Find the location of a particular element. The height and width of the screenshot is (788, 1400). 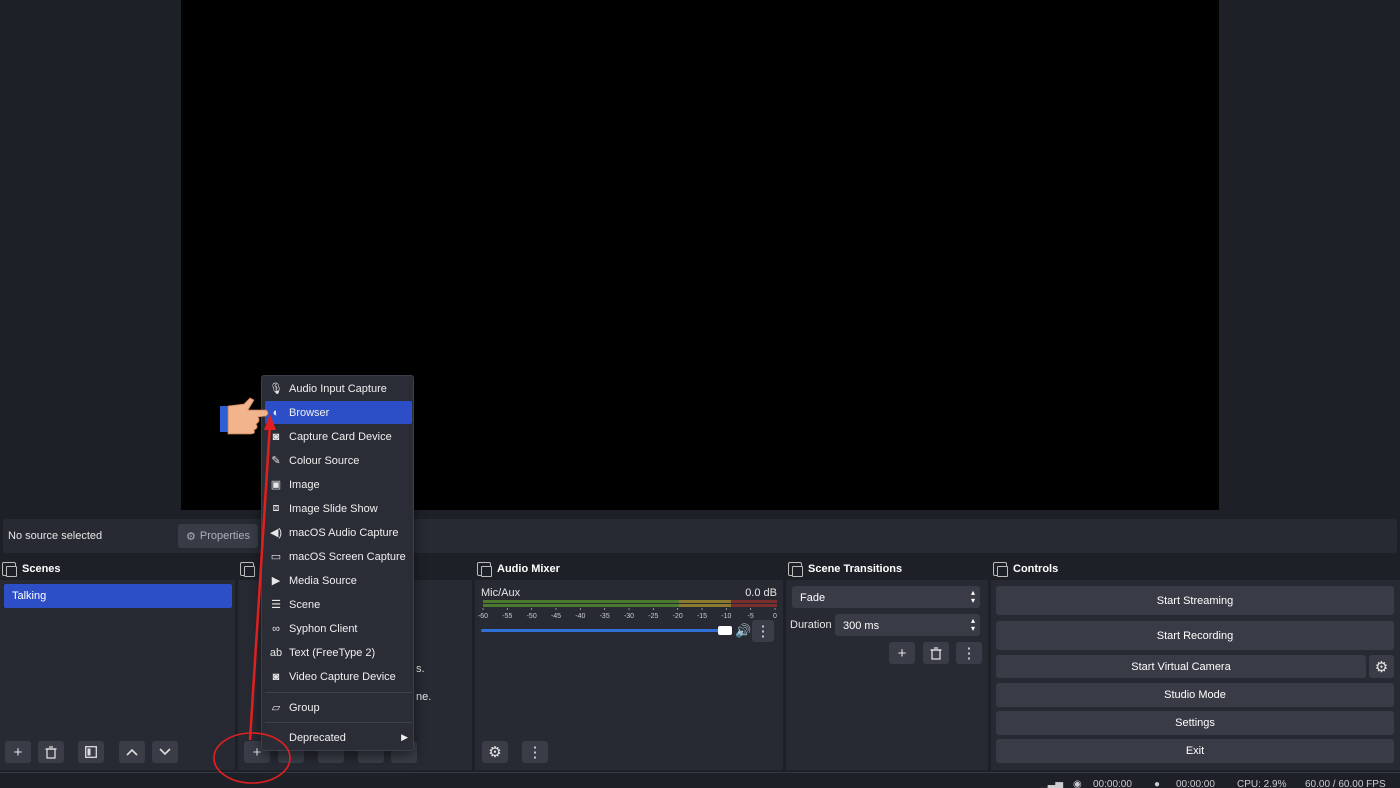

pointing-hand-icon is located at coordinates (244, 416).